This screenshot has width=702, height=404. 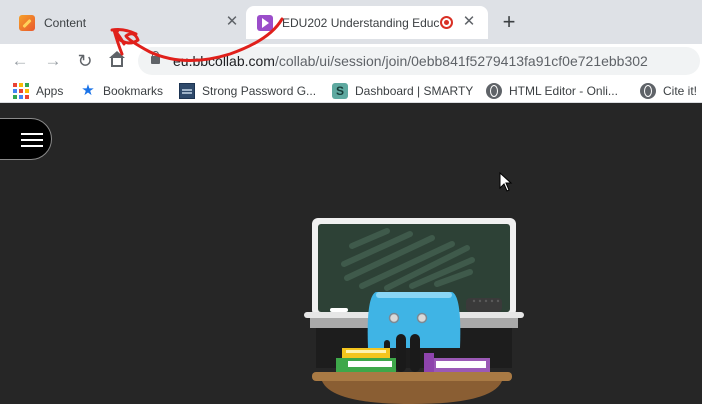 What do you see at coordinates (422, 318) in the screenshot?
I see `mascot-eye-right` at bounding box center [422, 318].